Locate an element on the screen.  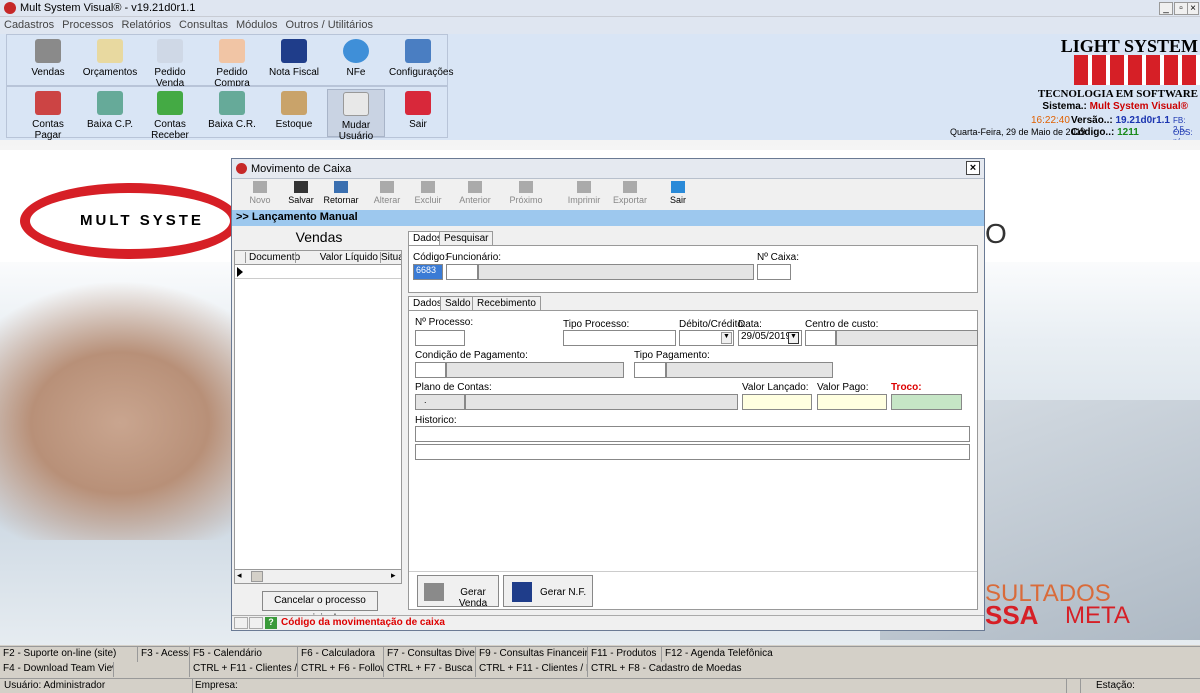
chevron-down-icon: ▼ is located at coordinates (726, 338).